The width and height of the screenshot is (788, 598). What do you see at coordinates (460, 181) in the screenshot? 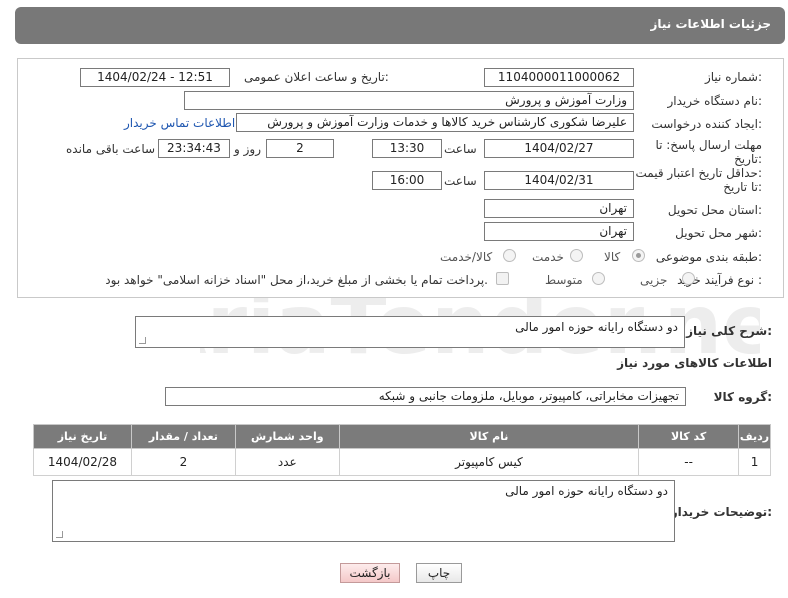
I see `price-time-label: ساعت` at bounding box center [460, 181].